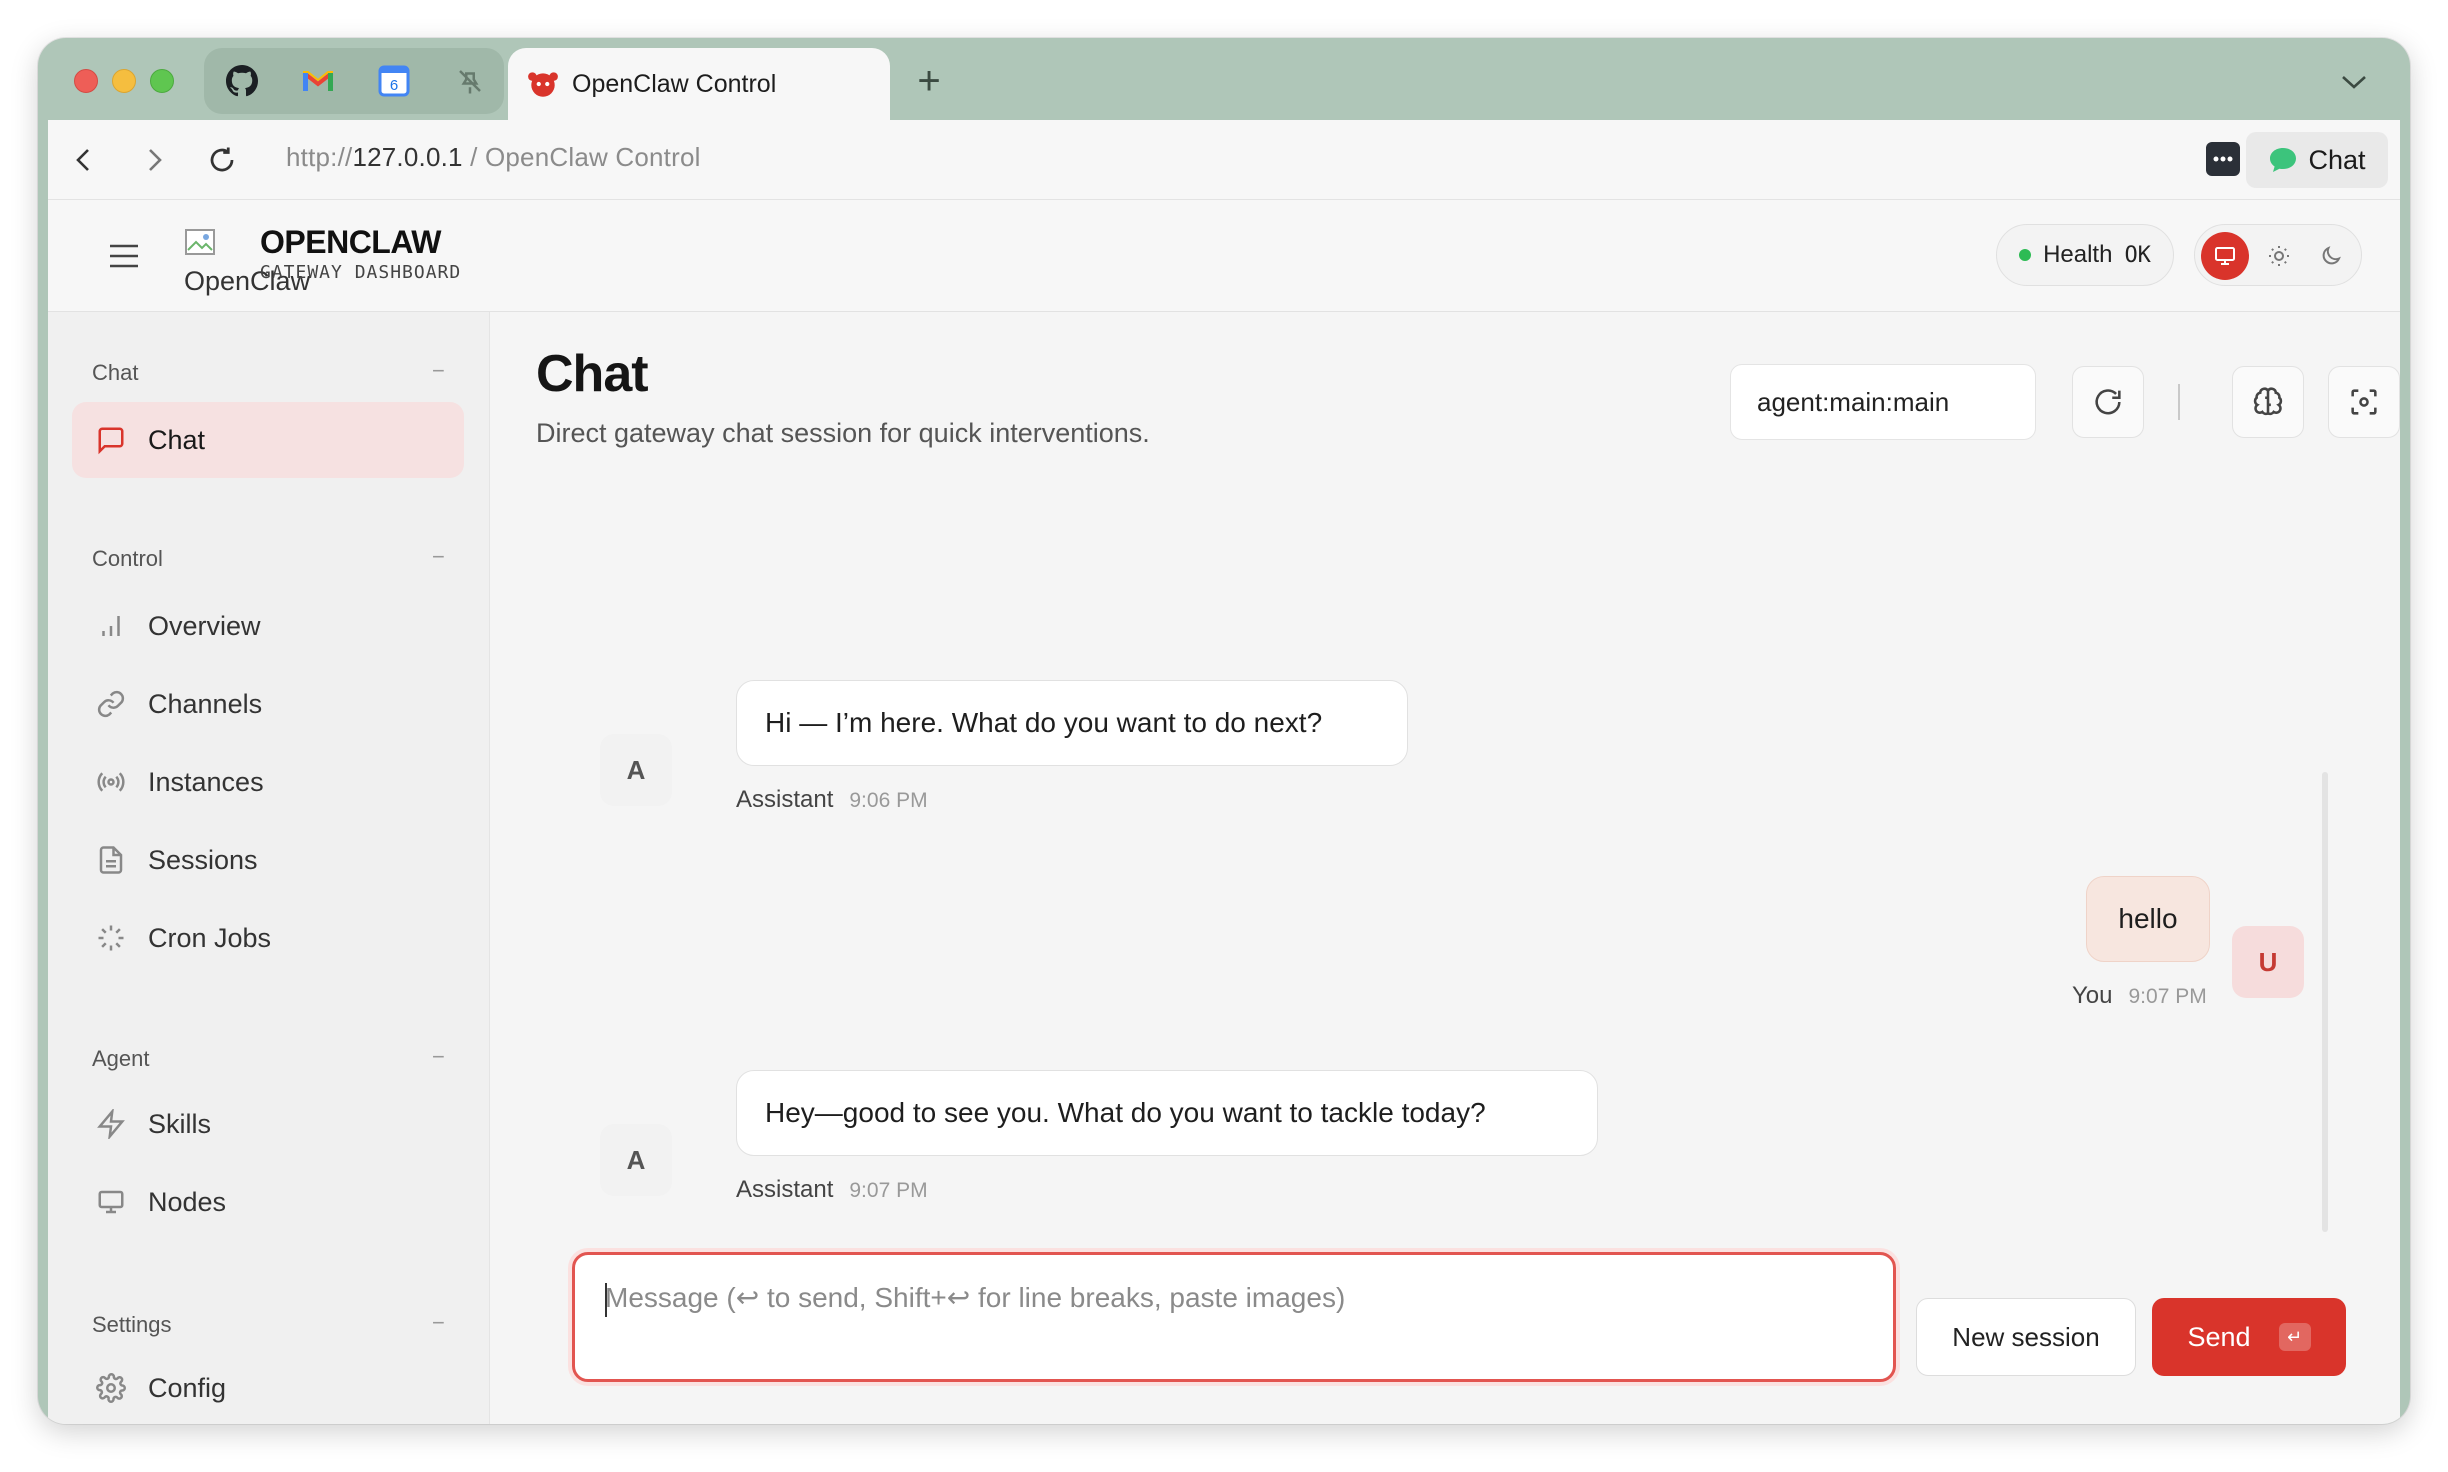 This screenshot has width=2448, height=1472. I want to click on theme-light-button, so click(2279, 256).